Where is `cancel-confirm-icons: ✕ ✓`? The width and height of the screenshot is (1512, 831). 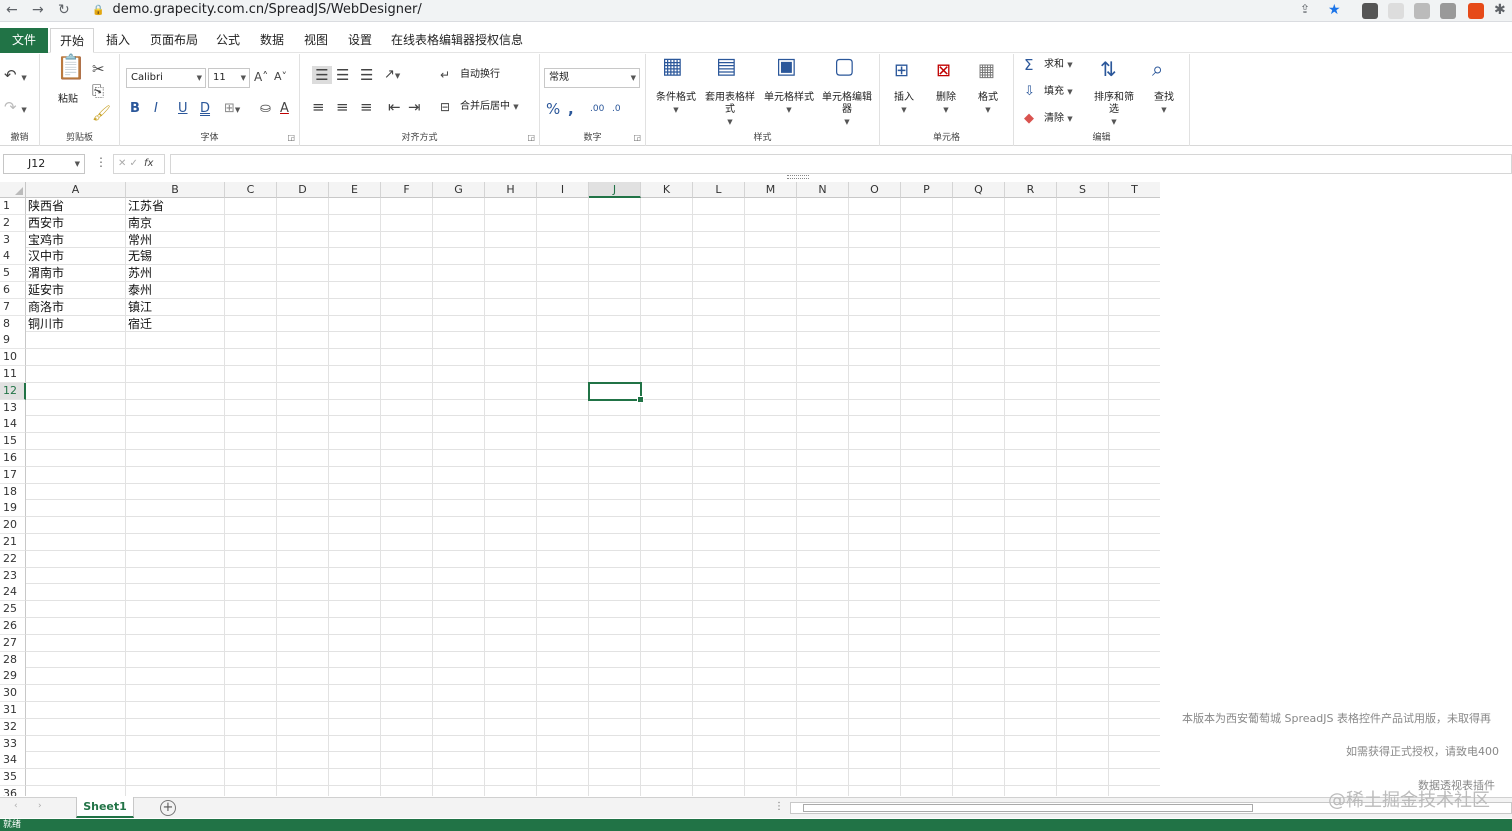
cancel-confirm-icons: ✕ ✓ is located at coordinates (128, 163).